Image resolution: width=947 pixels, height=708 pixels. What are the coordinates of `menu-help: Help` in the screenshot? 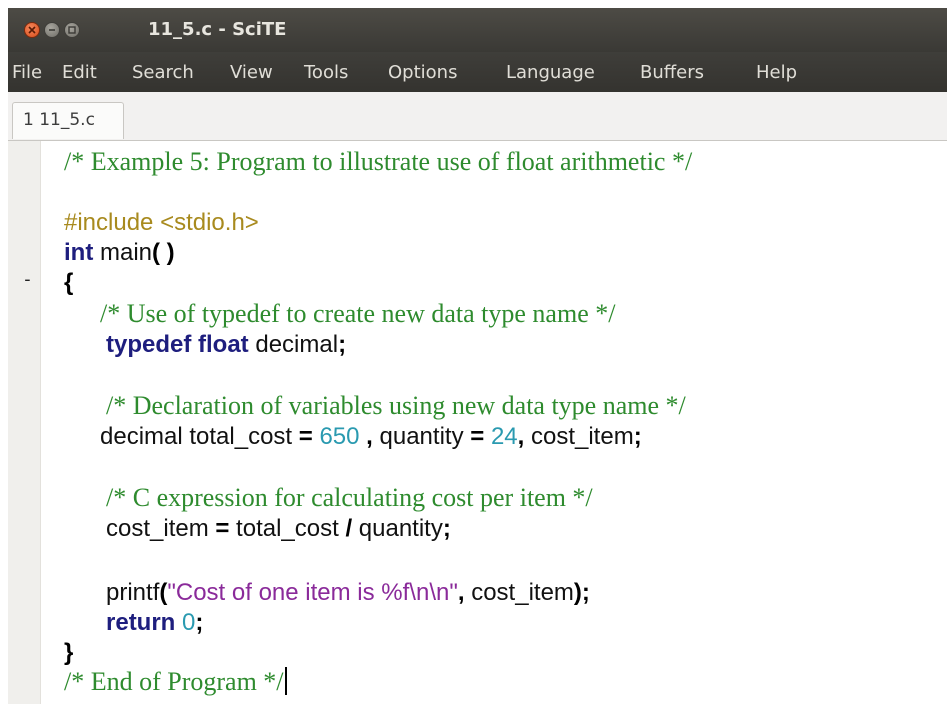 It's located at (776, 72).